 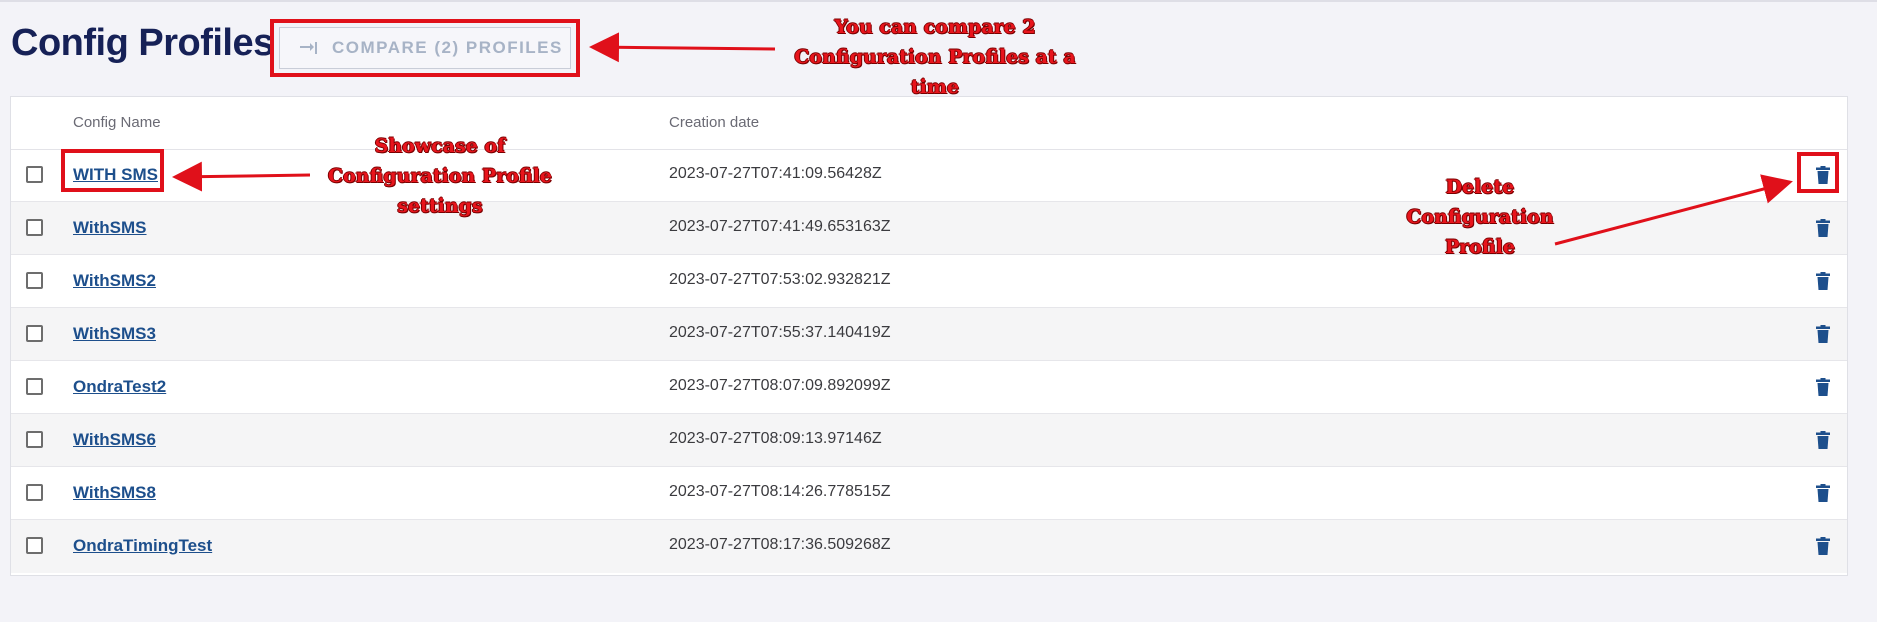 What do you see at coordinates (1480, 247) in the screenshot?
I see `annotation-delete-line3: Profile` at bounding box center [1480, 247].